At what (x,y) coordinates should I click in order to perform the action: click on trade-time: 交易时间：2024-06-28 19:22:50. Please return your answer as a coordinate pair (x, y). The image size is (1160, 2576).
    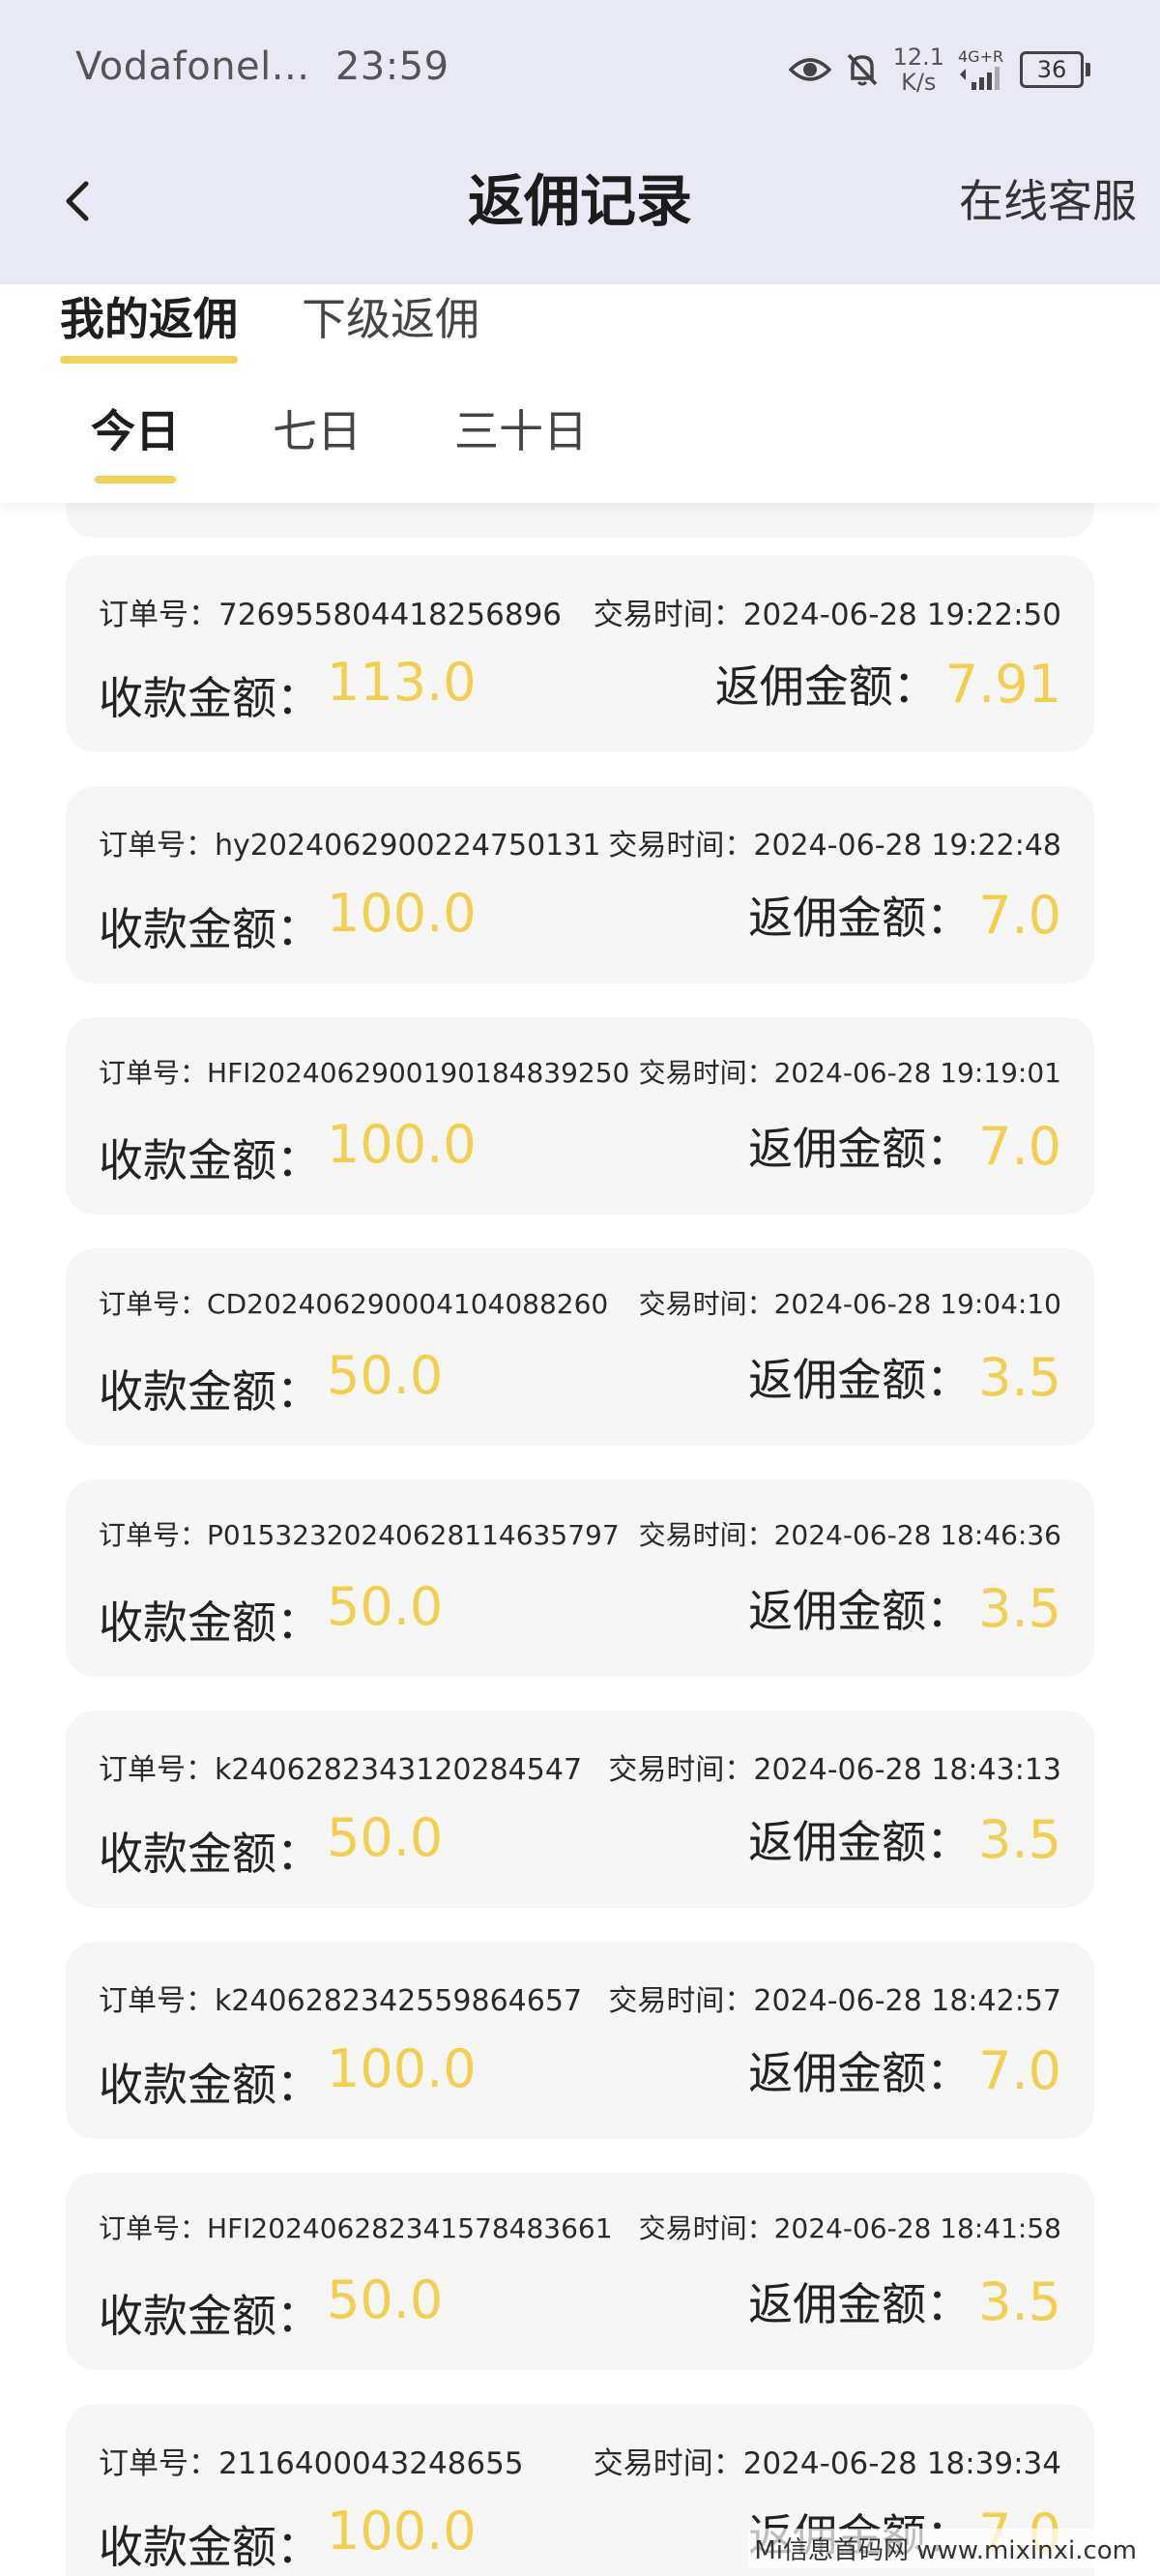
    Looking at the image, I should click on (827, 611).